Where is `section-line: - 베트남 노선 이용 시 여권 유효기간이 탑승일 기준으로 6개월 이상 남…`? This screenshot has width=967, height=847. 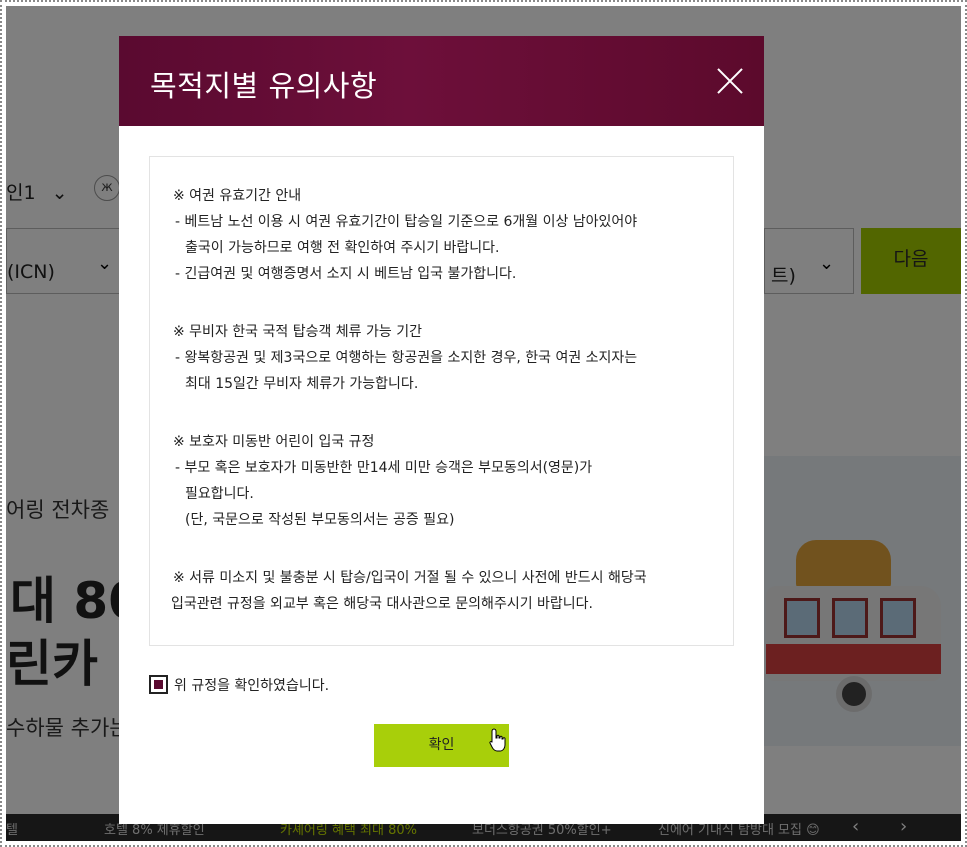
section-line: - 베트남 노선 이용 시 여권 유효기간이 탑승일 기준으로 6개월 이상 남… is located at coordinates (406, 222).